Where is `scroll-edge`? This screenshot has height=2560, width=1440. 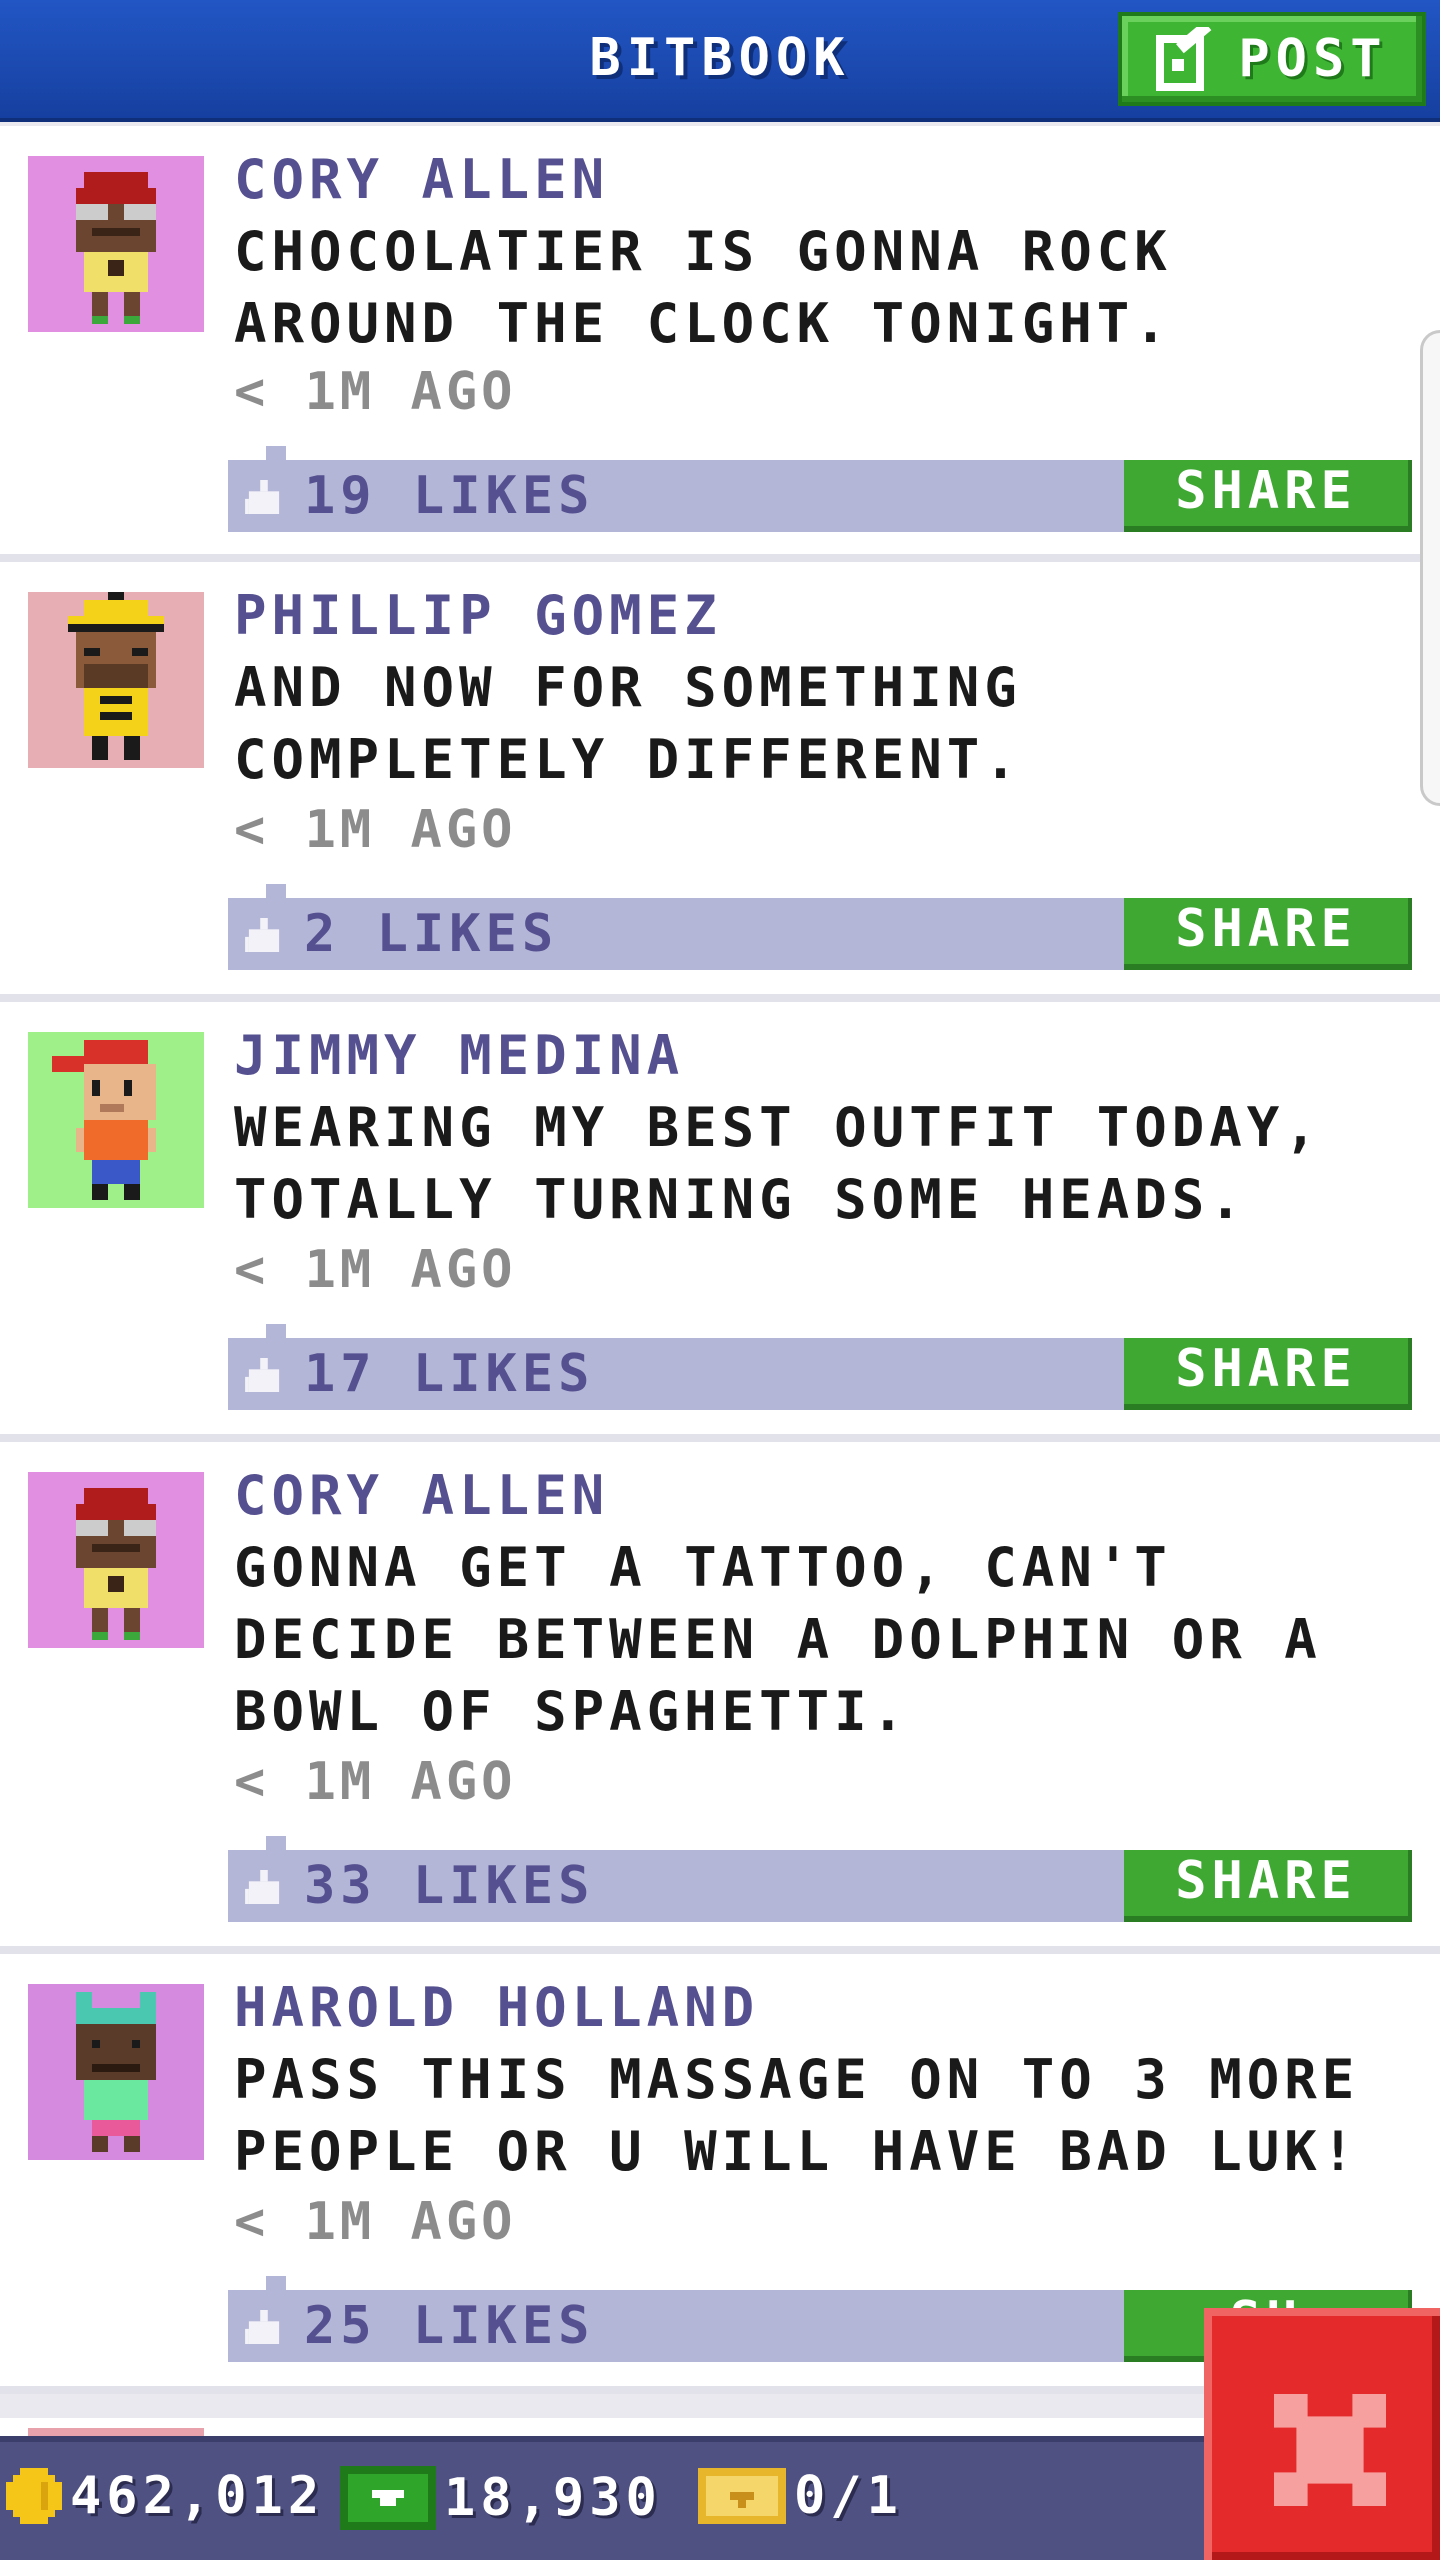 scroll-edge is located at coordinates (1430, 568).